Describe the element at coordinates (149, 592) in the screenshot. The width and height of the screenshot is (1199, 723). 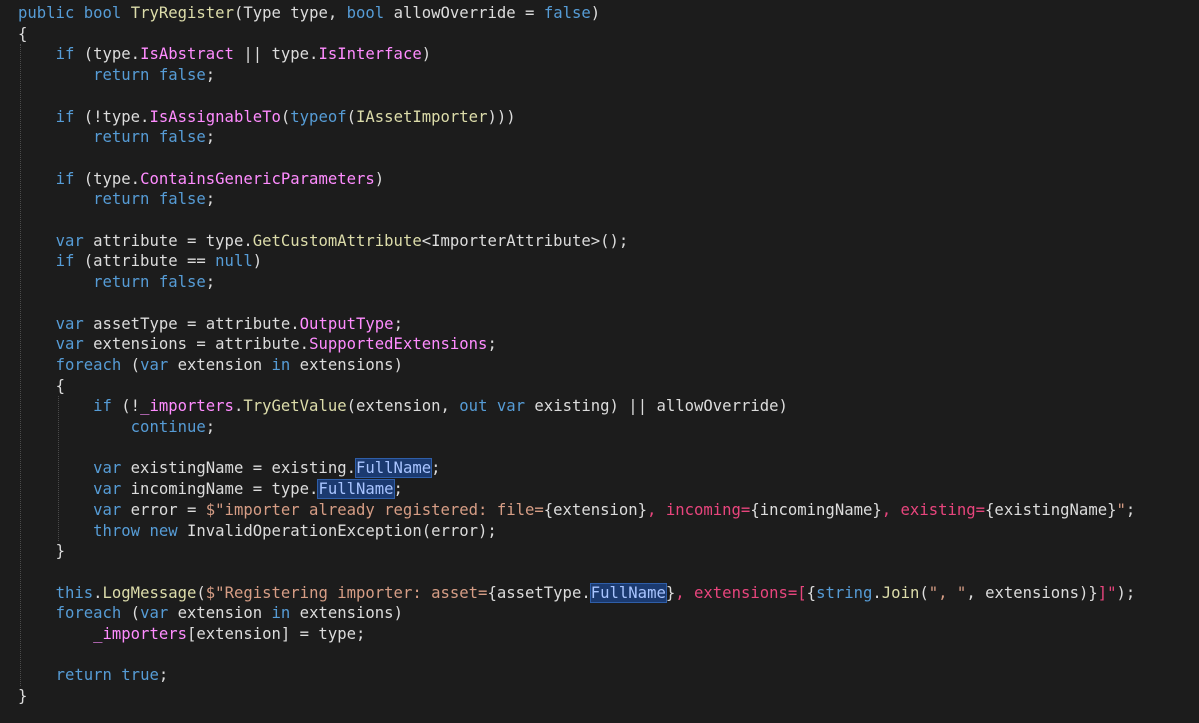
I see `code-token: LogMessage` at that location.